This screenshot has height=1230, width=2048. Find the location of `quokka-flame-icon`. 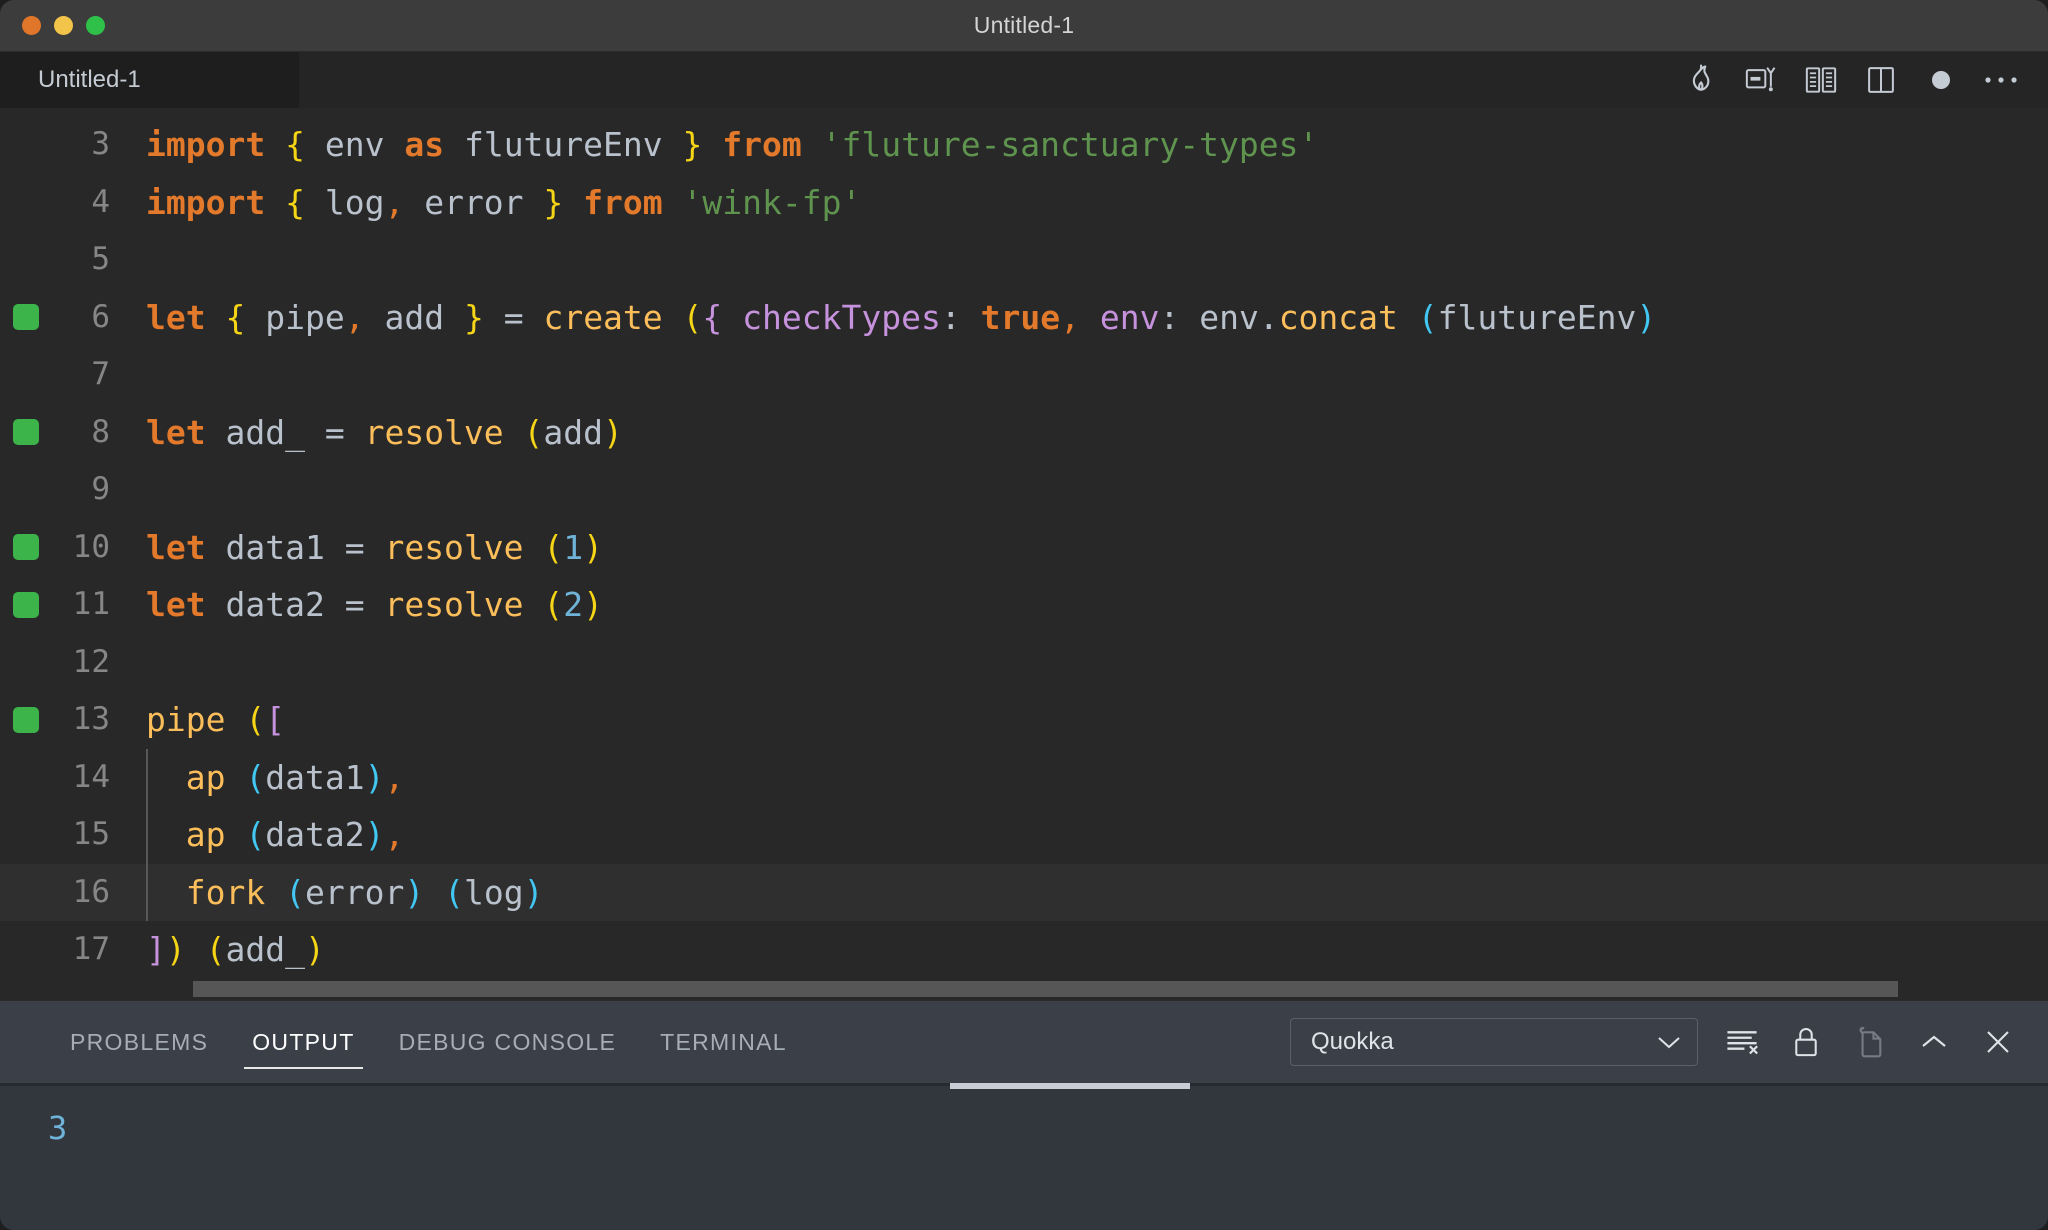

quokka-flame-icon is located at coordinates (1701, 80).